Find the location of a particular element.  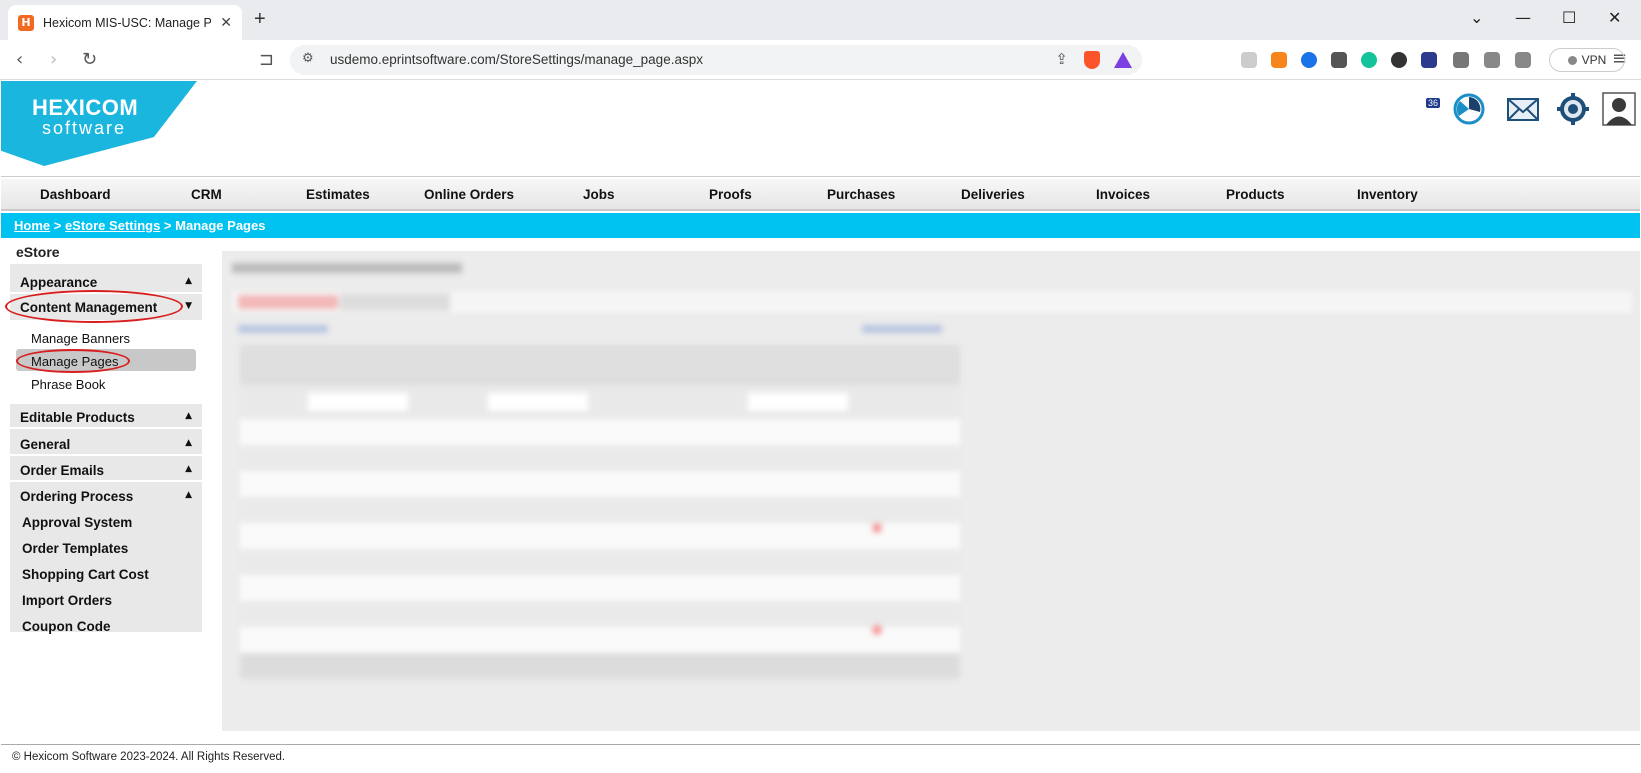

nav-deliveries: Deliveries is located at coordinates (993, 194).